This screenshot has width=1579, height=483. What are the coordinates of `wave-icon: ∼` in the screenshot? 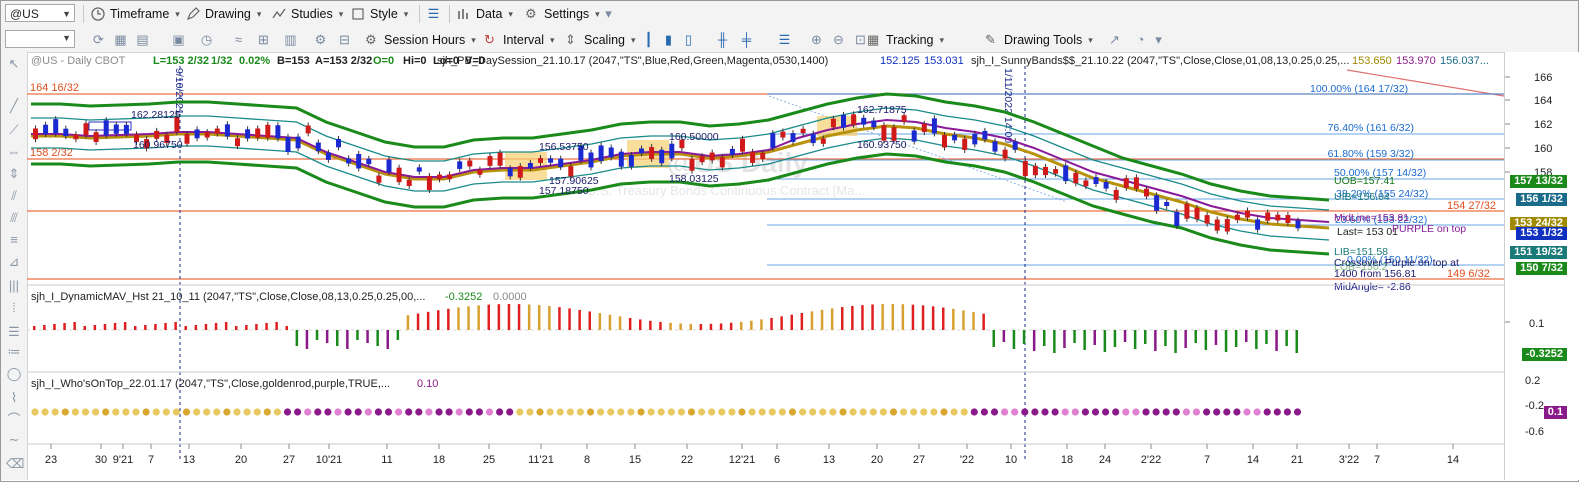 It's located at (14, 440).